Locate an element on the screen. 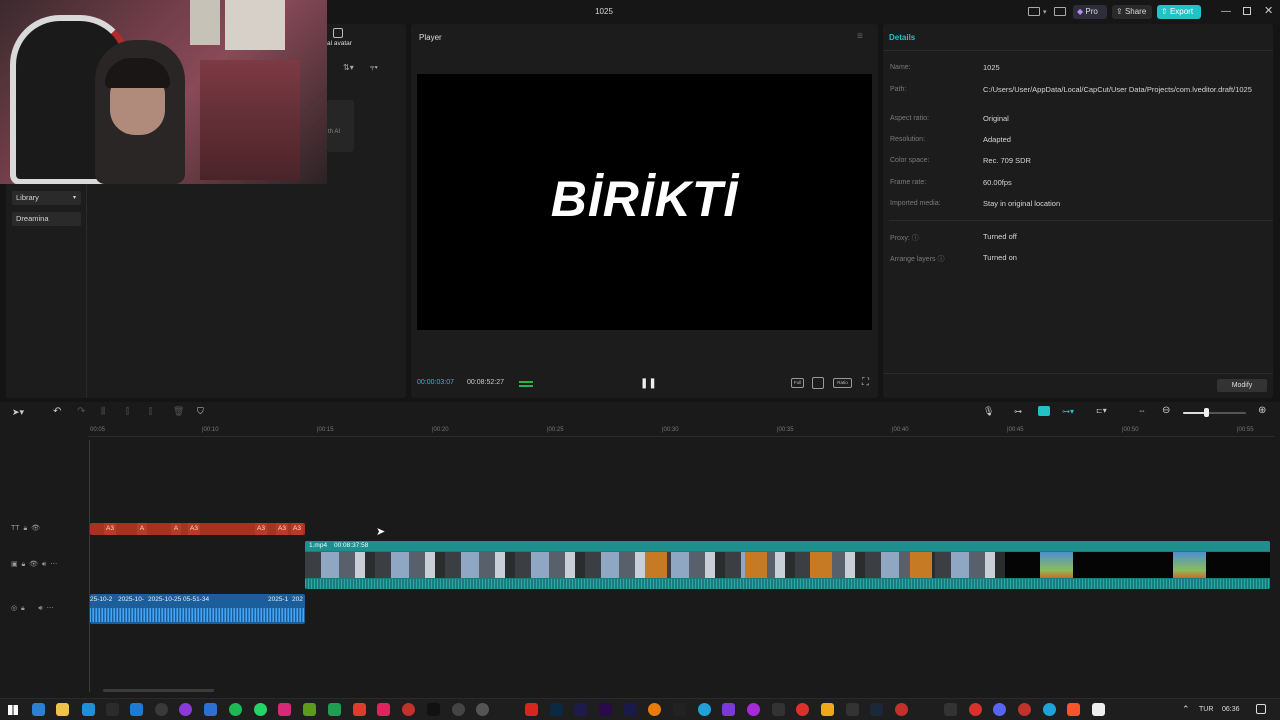 This screenshot has height=720, width=1280. premiere-icon is located at coordinates (605, 709).